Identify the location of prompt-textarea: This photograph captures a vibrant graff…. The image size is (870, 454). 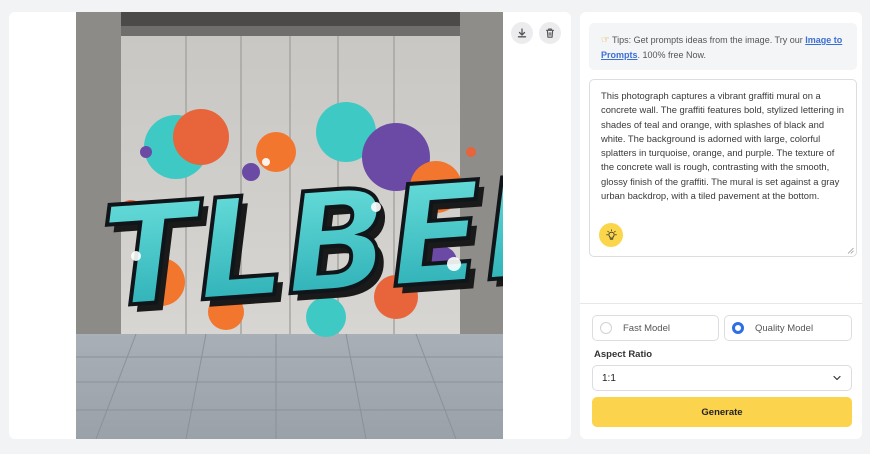
(723, 168).